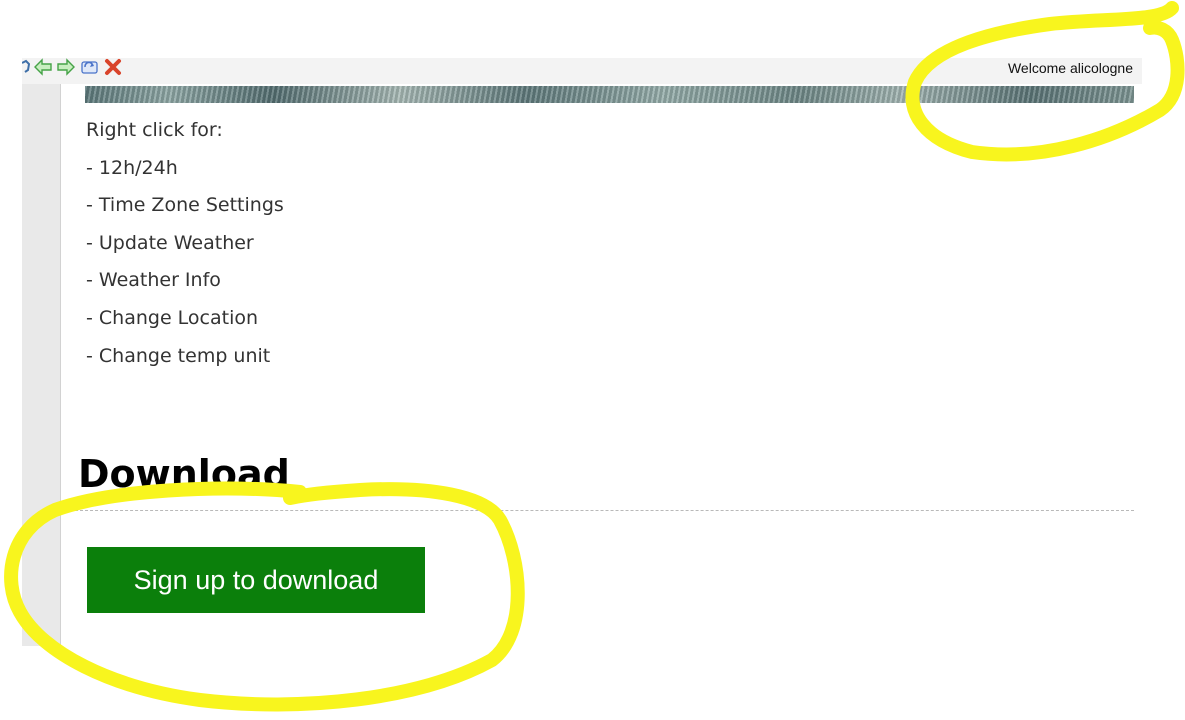  Describe the element at coordinates (113, 69) in the screenshot. I see `close-icon` at that location.